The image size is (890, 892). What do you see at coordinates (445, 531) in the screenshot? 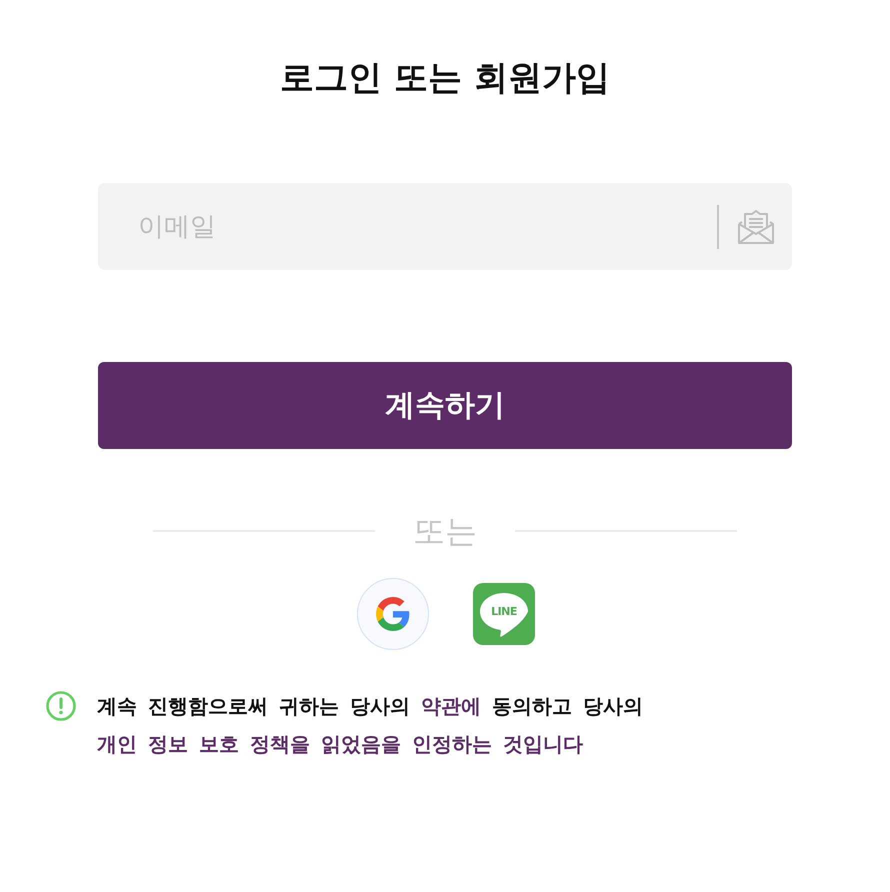
I see `separator-label: 또는` at bounding box center [445, 531].